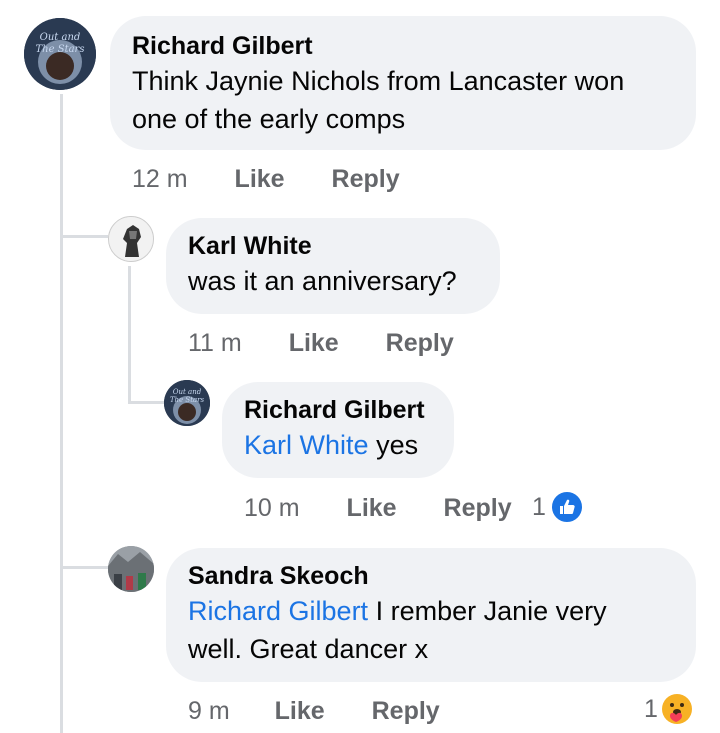  I want to click on comment-text: Karl White yes, so click(338, 445).